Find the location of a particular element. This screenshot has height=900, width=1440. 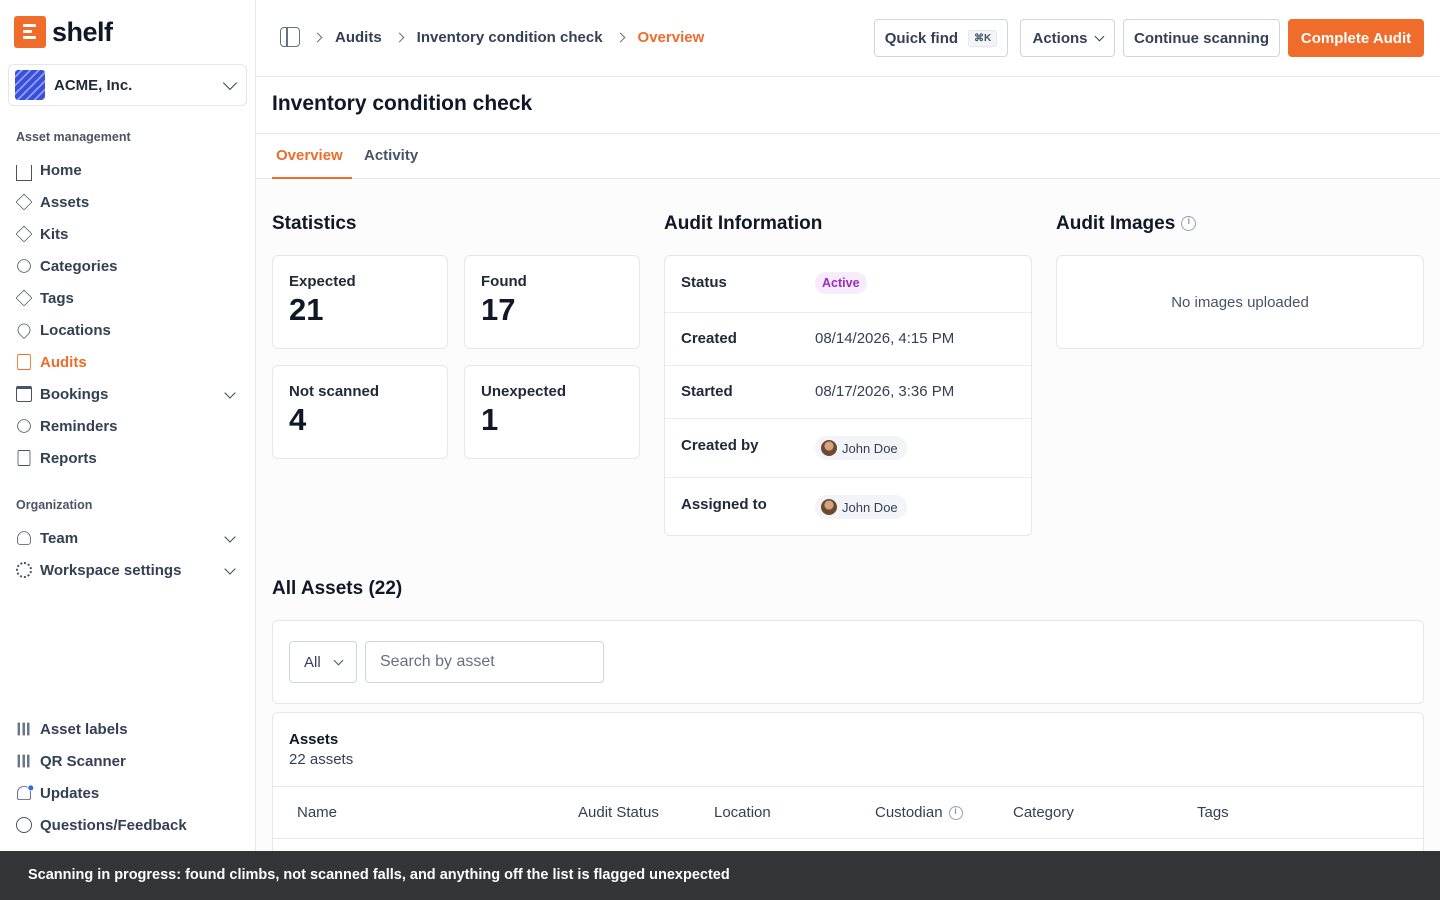

sidebar-item-audits: Audits is located at coordinates (129, 362).